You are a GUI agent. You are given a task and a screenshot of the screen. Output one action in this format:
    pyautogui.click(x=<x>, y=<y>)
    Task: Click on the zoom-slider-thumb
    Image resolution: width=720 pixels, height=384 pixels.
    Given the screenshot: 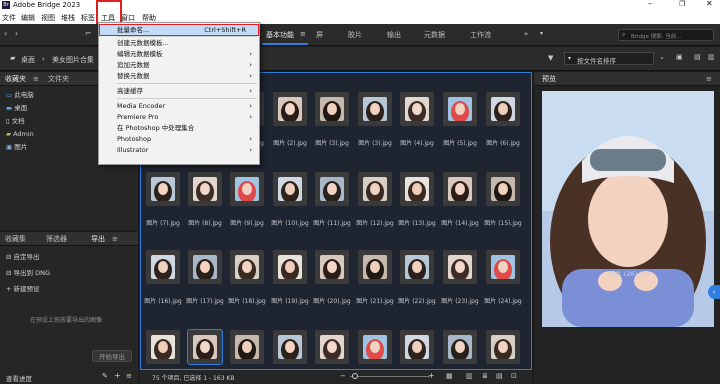 What is the action you would take?
    pyautogui.click(x=355, y=376)
    